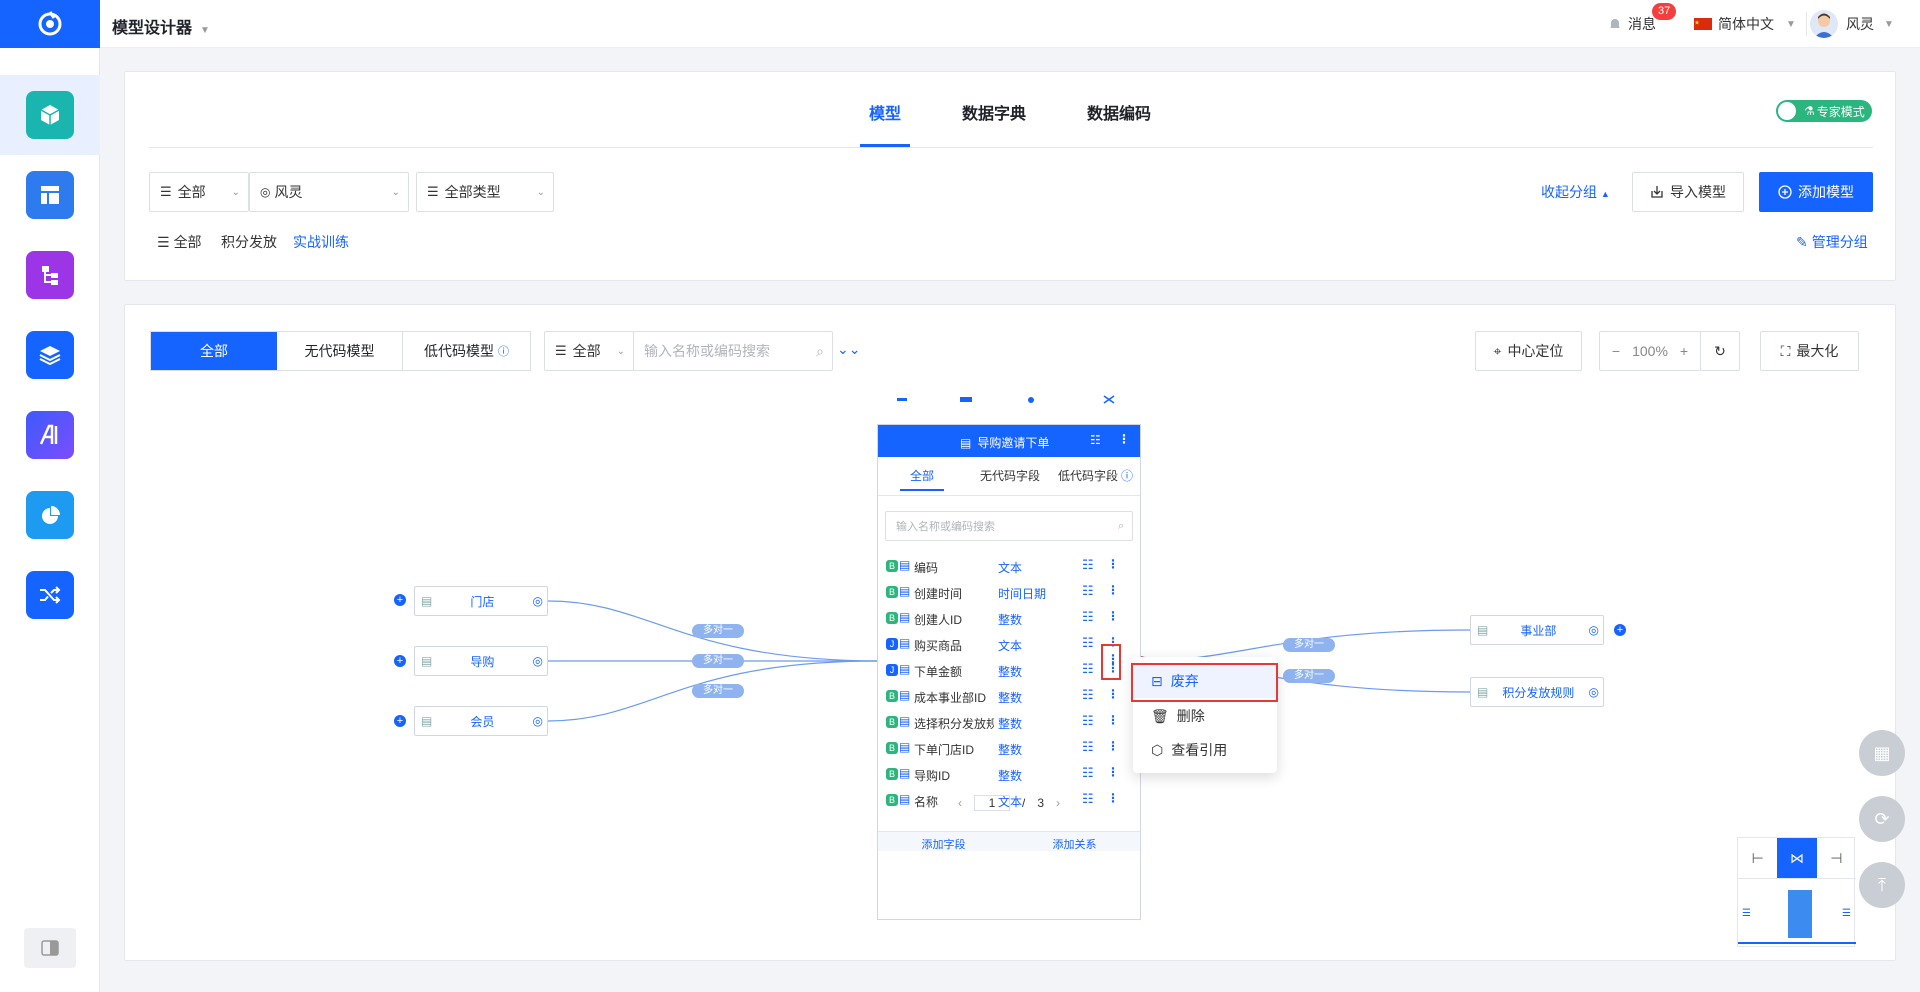 The width and height of the screenshot is (1920, 992). What do you see at coordinates (943, 843) in the screenshot?
I see `add-field-button: 添加字段` at bounding box center [943, 843].